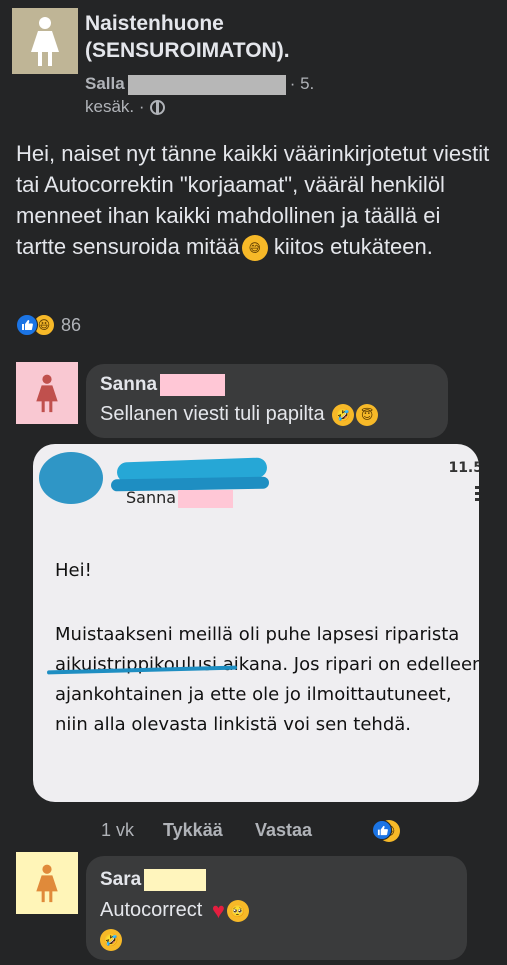  I want to click on date-line: kesäk. ·, so click(125, 107).